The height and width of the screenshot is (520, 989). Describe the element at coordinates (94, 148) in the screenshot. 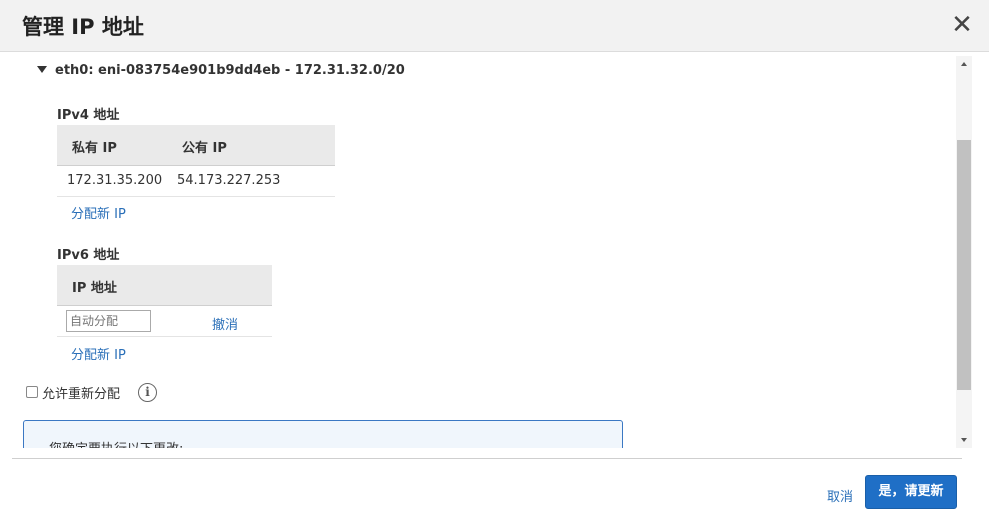

I see `column-header-private-ip: 私有 IP` at that location.